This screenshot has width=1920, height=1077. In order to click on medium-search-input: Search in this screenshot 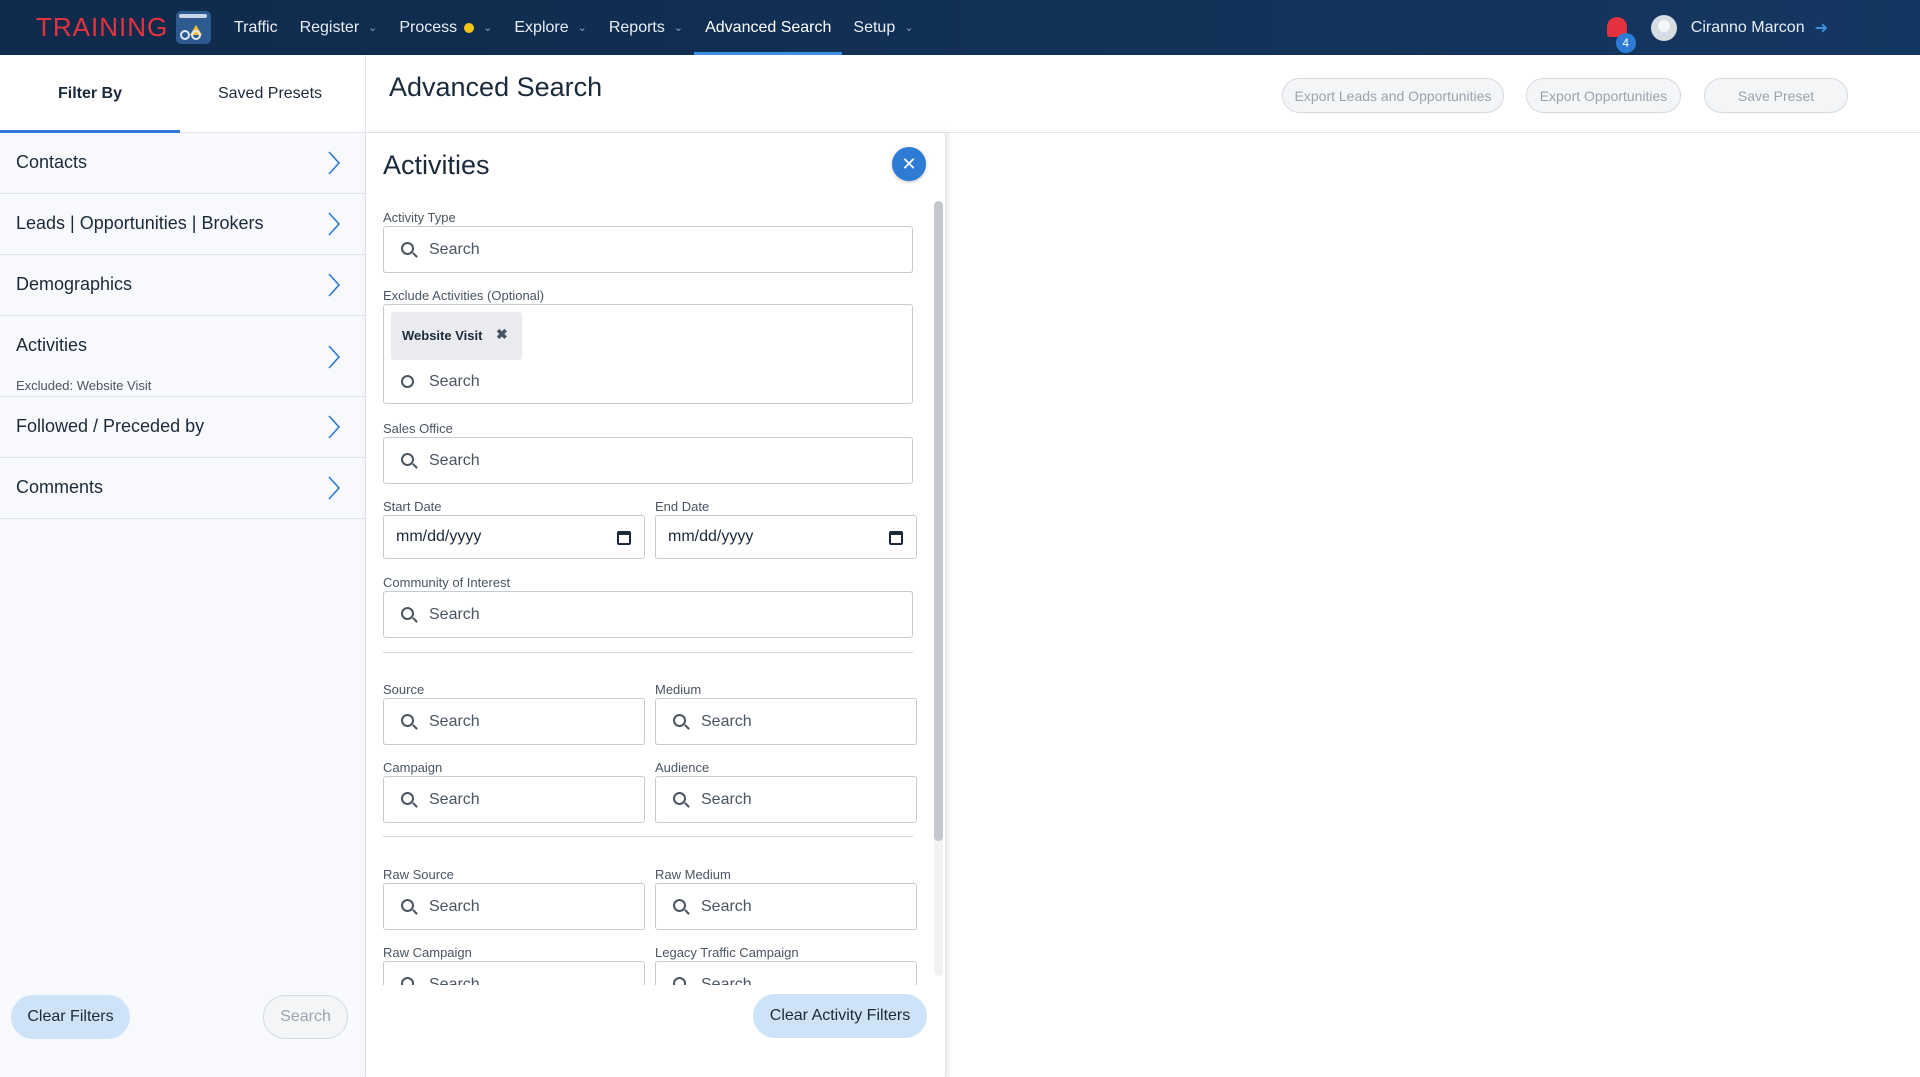, I will do `click(786, 721)`.